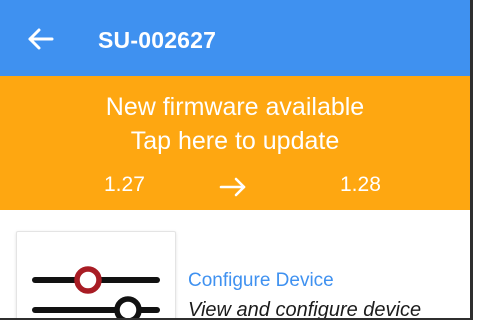  Describe the element at coordinates (235, 107) in the screenshot. I see `firmware-available-text: New firmware available` at that location.